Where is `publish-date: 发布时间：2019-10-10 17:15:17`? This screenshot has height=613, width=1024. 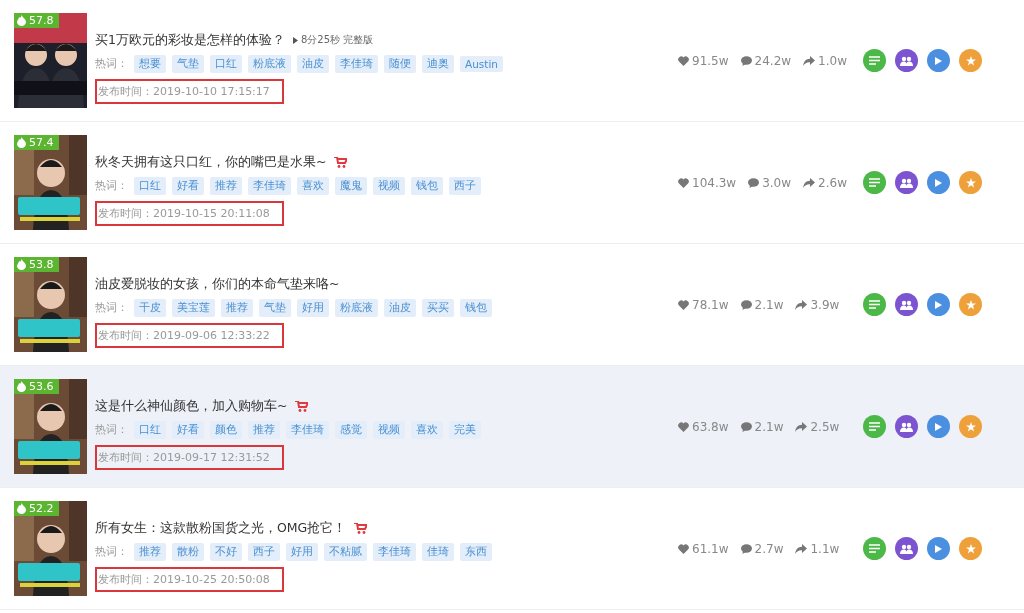
publish-date: 发布时间：2019-10-10 17:15:17 is located at coordinates (189, 91).